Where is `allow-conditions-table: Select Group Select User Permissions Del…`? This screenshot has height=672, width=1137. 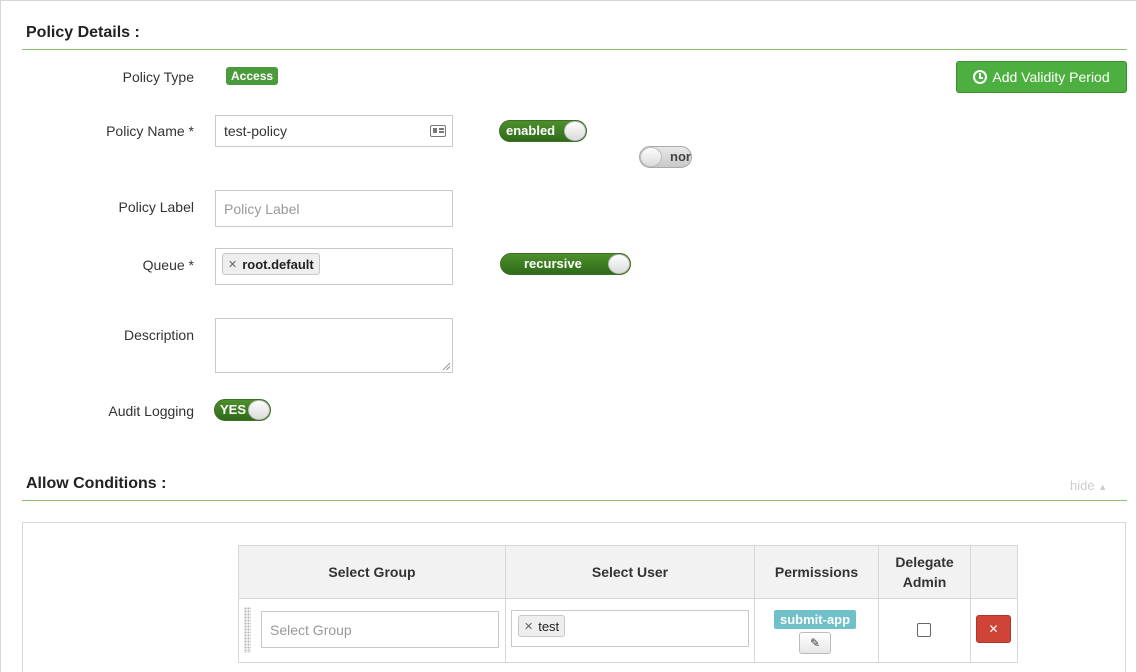
allow-conditions-table: Select Group Select User Permissions Del… is located at coordinates (628, 604).